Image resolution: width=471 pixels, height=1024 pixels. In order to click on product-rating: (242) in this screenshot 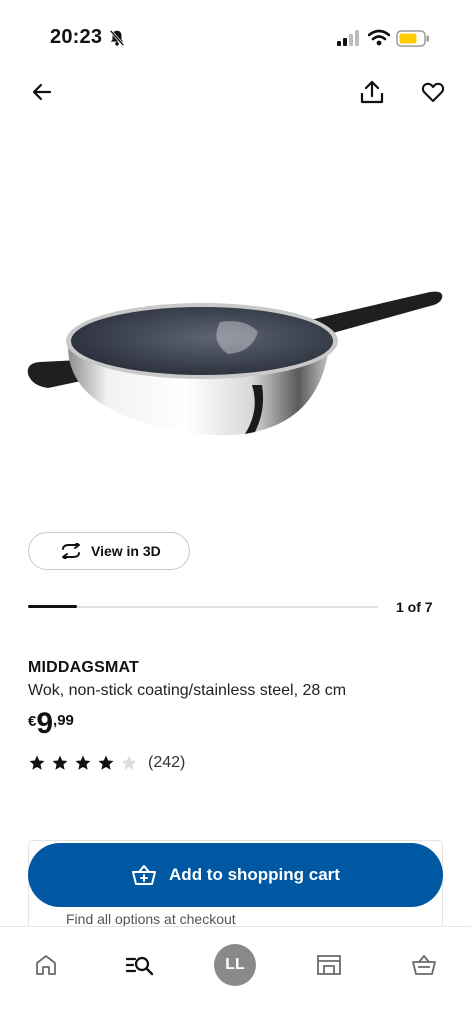, I will do `click(106, 763)`.